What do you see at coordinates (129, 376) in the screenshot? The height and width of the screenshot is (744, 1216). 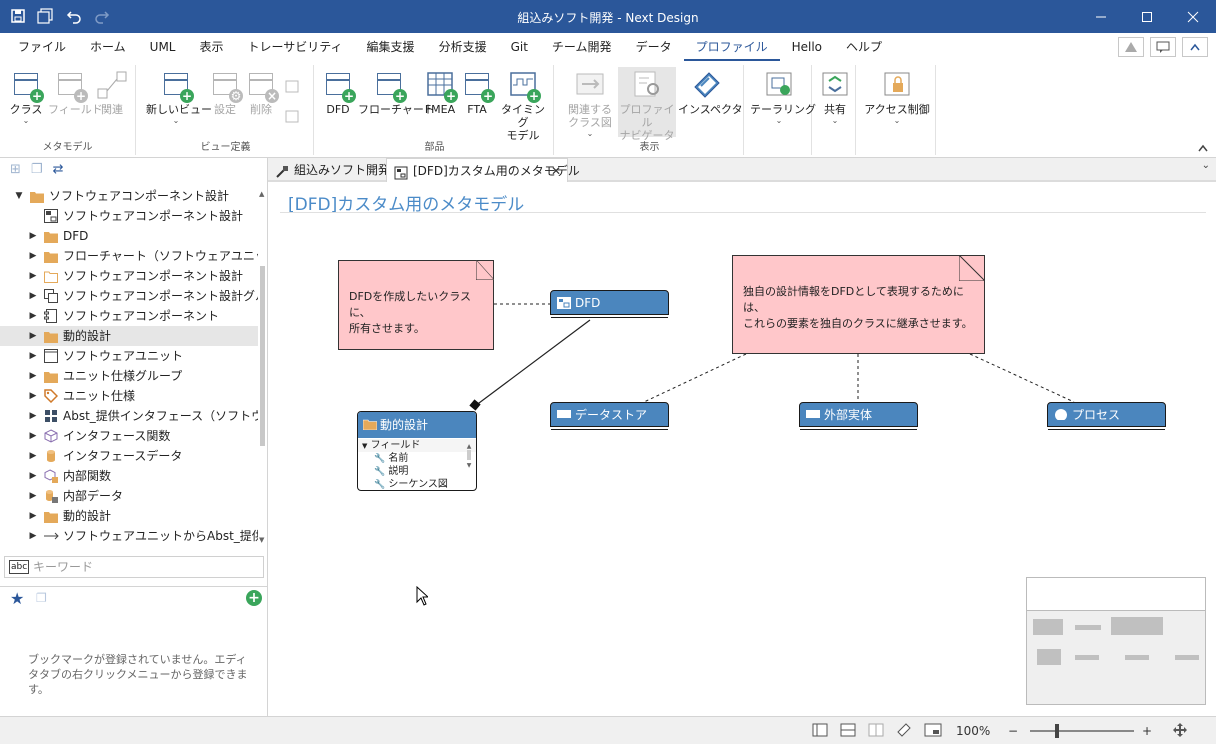 I see `tree-item: ▶ ユニット仕様グループ` at bounding box center [129, 376].